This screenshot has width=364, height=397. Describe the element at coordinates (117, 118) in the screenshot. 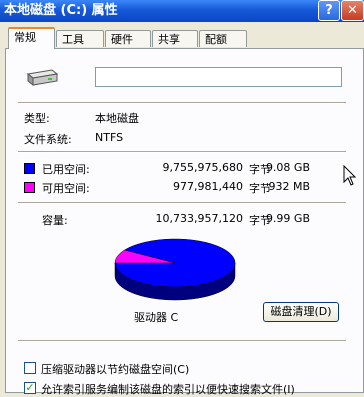

I see `type-value: 本地磁盘` at that location.